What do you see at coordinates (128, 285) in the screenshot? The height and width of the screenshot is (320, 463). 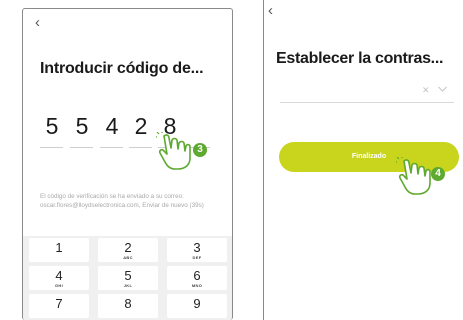 I see `key-letters: JKL` at bounding box center [128, 285].